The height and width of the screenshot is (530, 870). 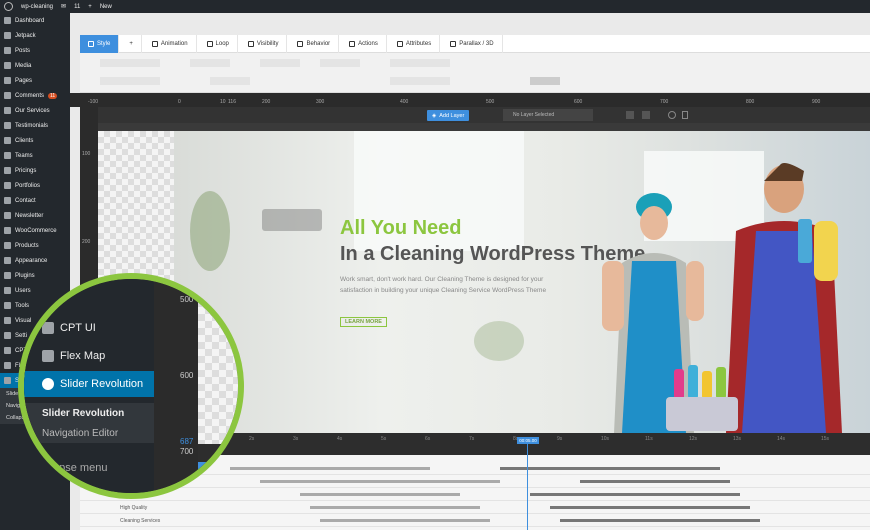 I want to click on sidebar-item-6: Our Services, so click(x=35, y=110).